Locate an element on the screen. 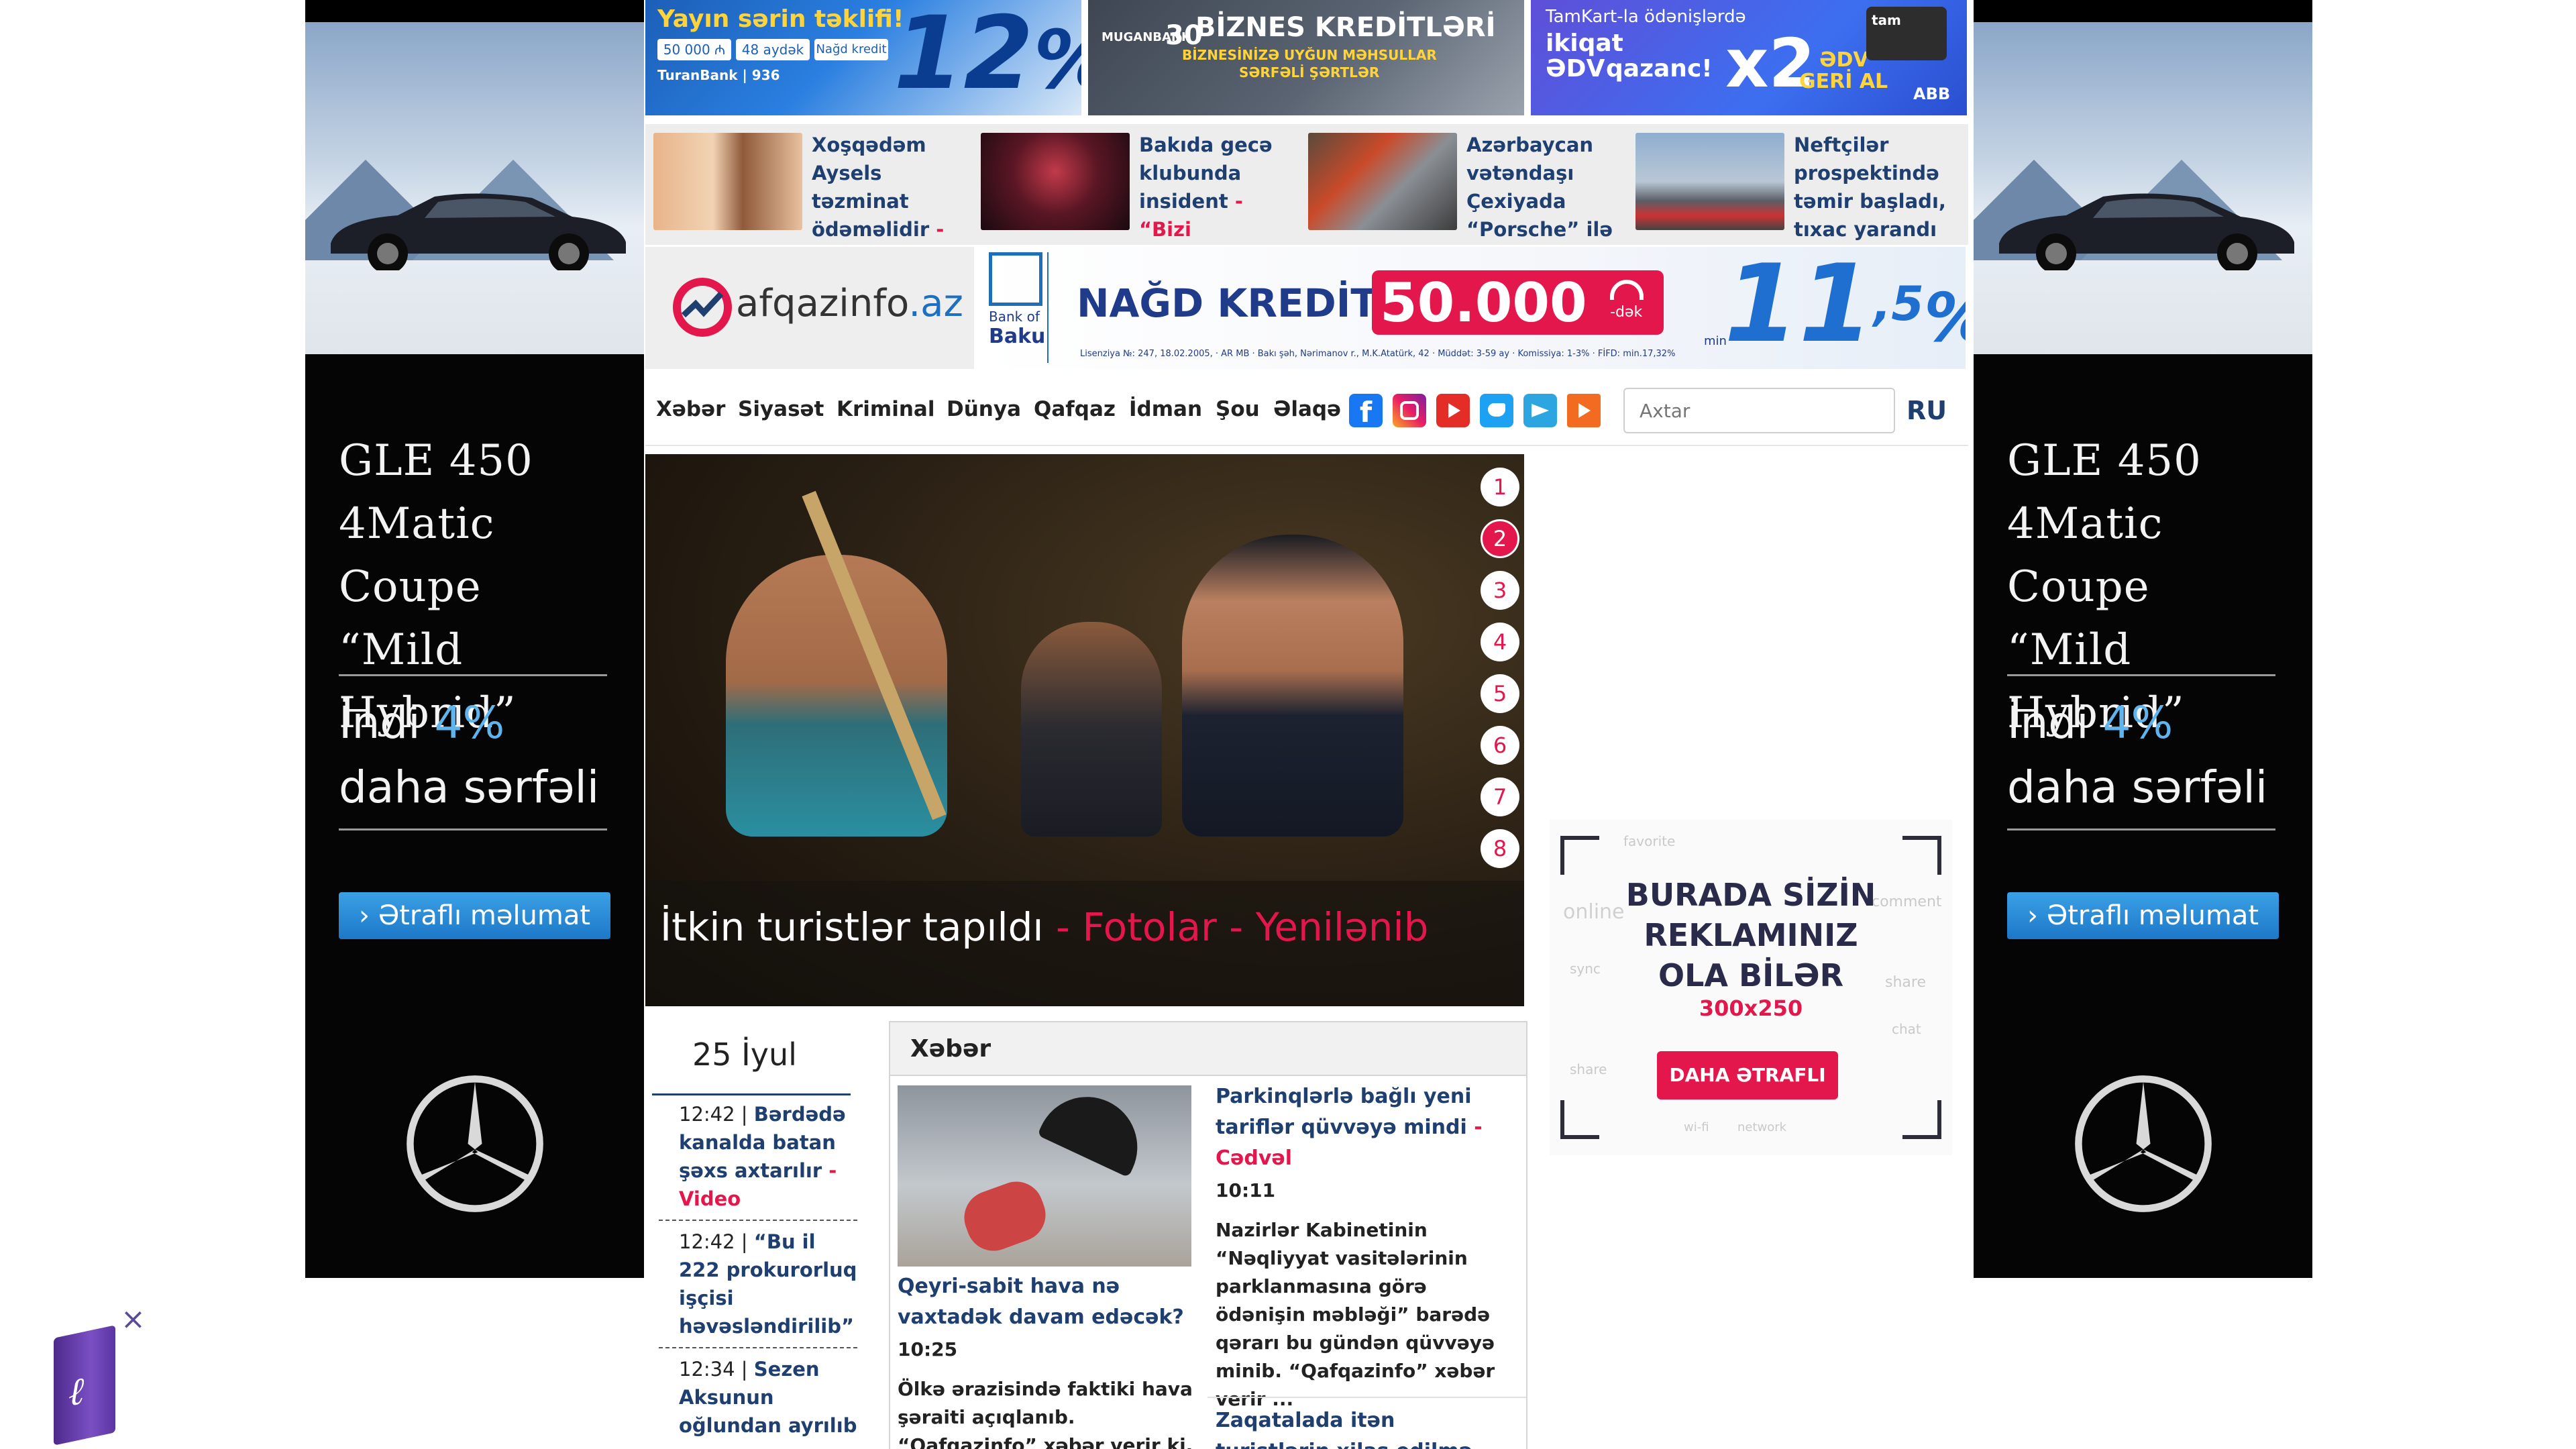 The image size is (2576, 1449). slider-page-7: 7 is located at coordinates (1500, 796).